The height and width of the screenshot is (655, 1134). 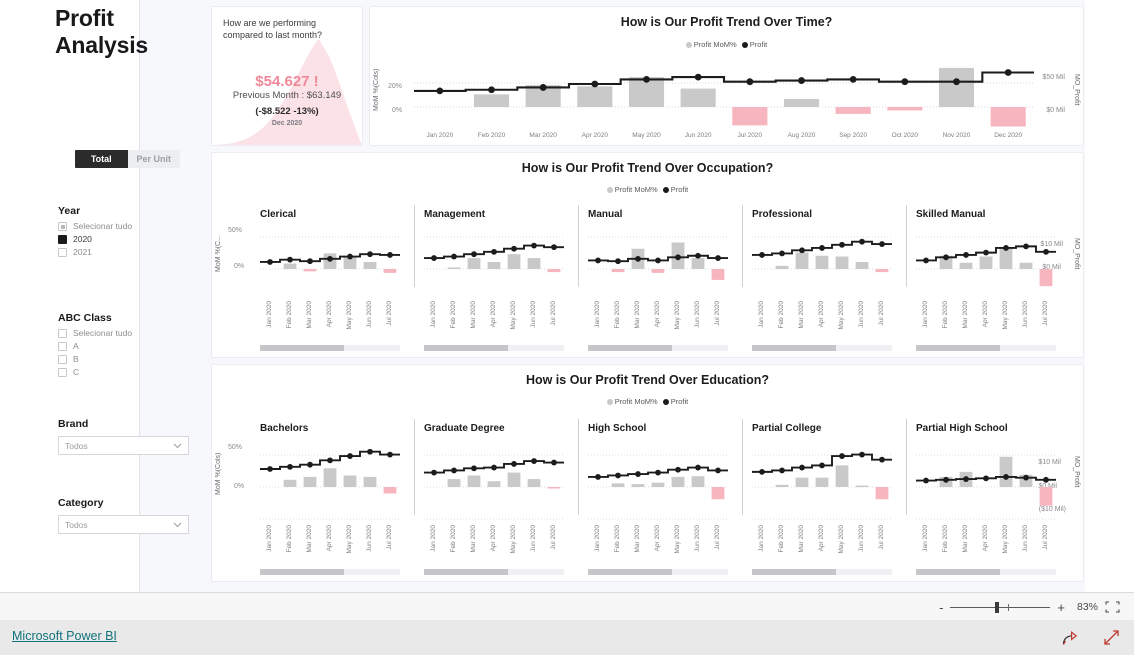 I want to click on toggle-per-unit-button: Per Unit, so click(x=153, y=159).